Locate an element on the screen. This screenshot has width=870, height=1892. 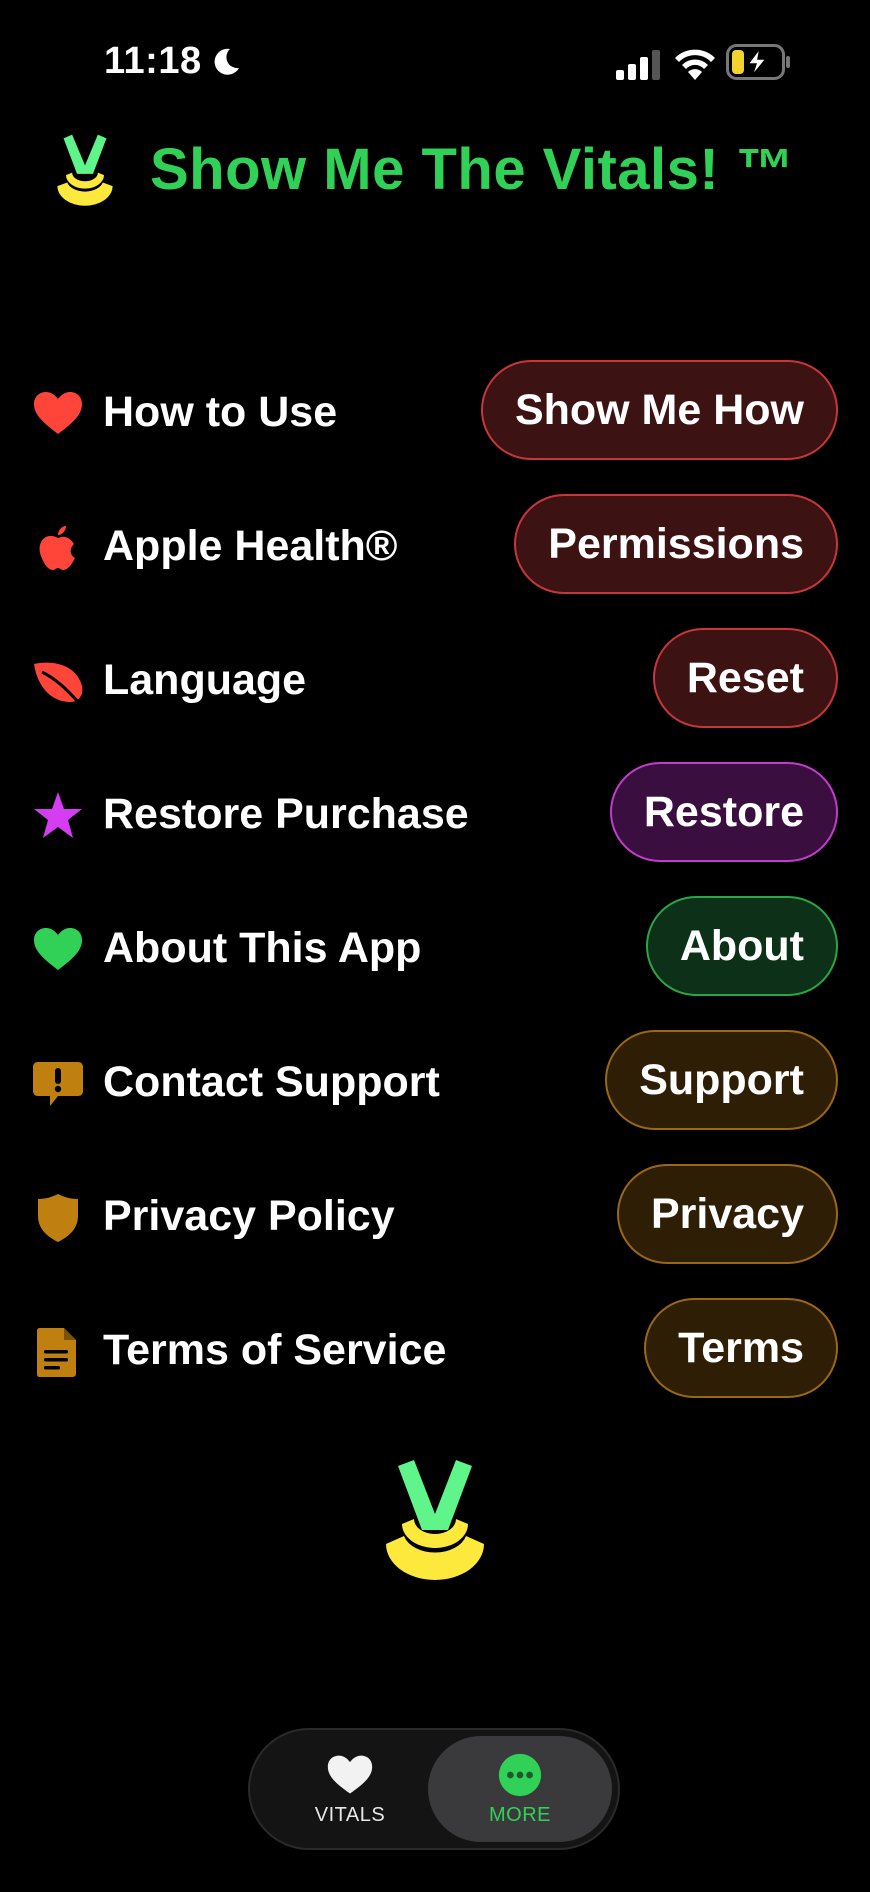
ellipsis-circle-icon is located at coordinates (520, 1774).